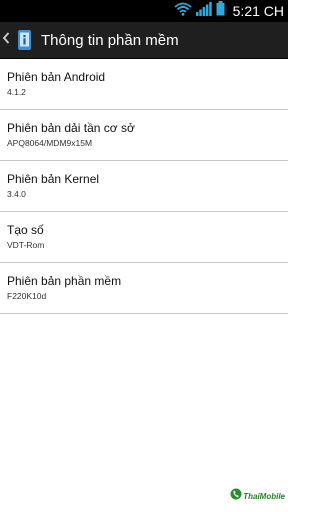 The width and height of the screenshot is (320, 512). What do you see at coordinates (258, 11) in the screenshot?
I see `clock: 5:21 CH` at bounding box center [258, 11].